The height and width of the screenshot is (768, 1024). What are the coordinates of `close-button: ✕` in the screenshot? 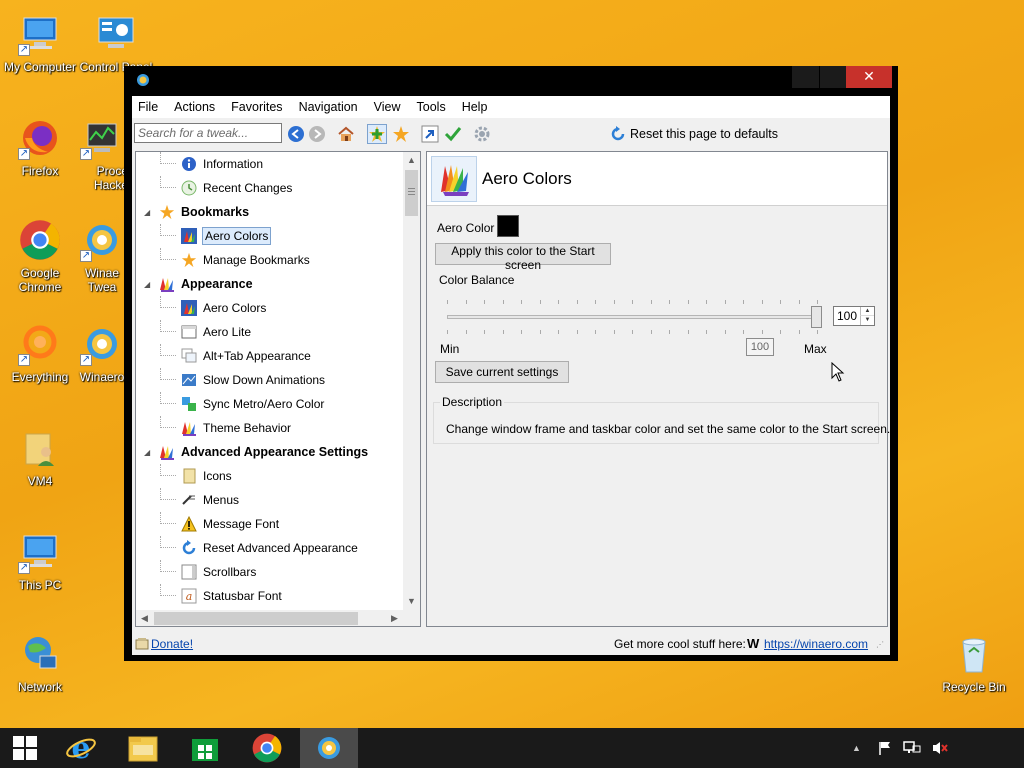 It's located at (869, 77).